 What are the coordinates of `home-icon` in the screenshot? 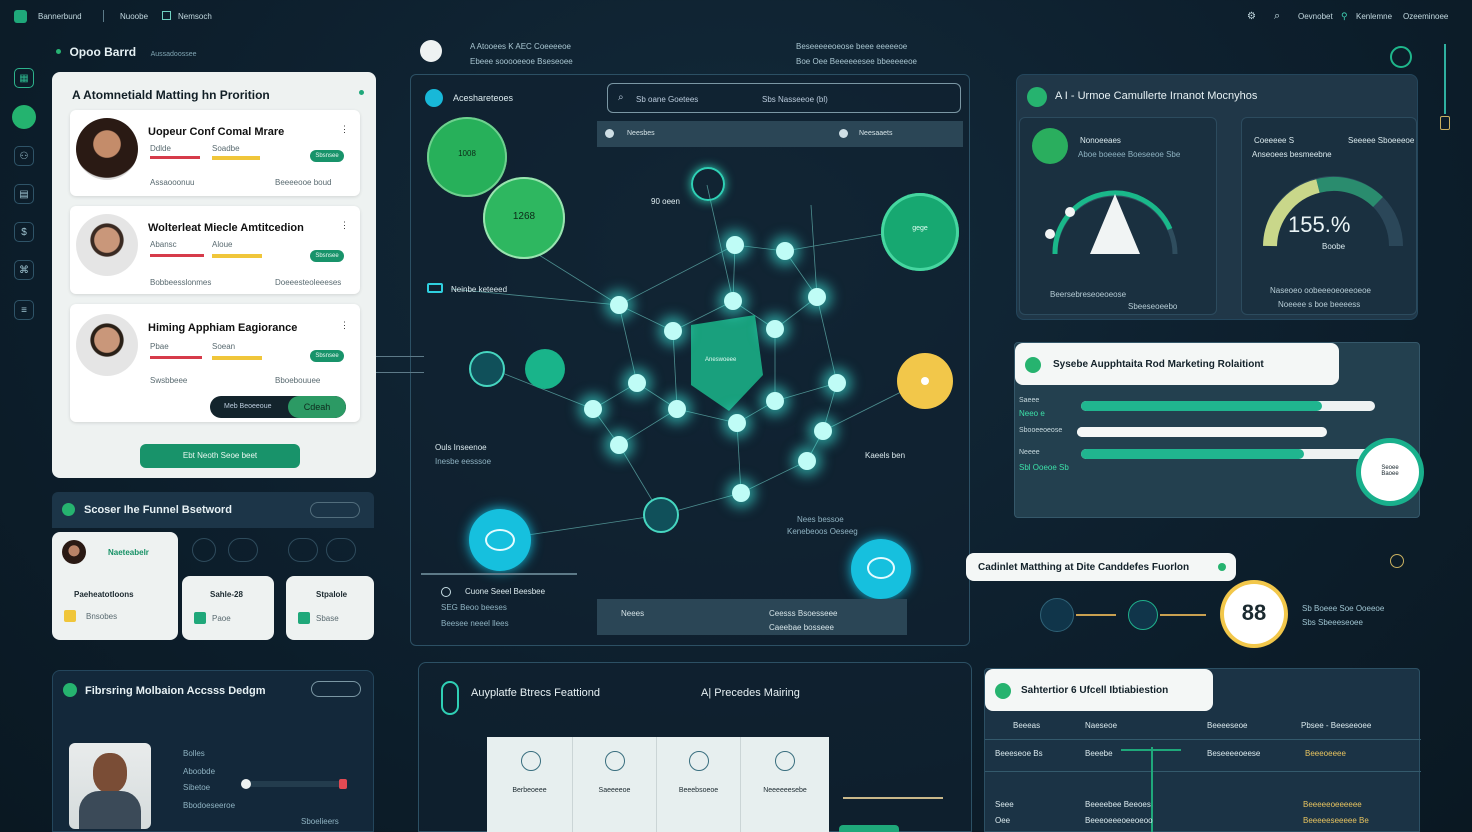 It's located at (20, 16).